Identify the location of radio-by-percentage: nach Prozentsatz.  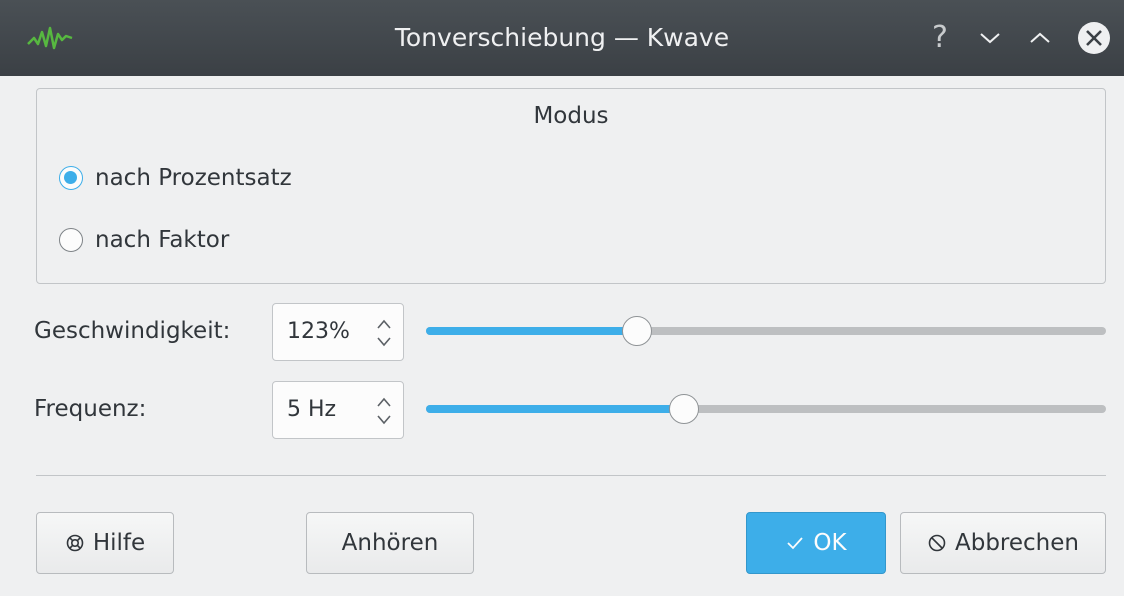
(175, 178).